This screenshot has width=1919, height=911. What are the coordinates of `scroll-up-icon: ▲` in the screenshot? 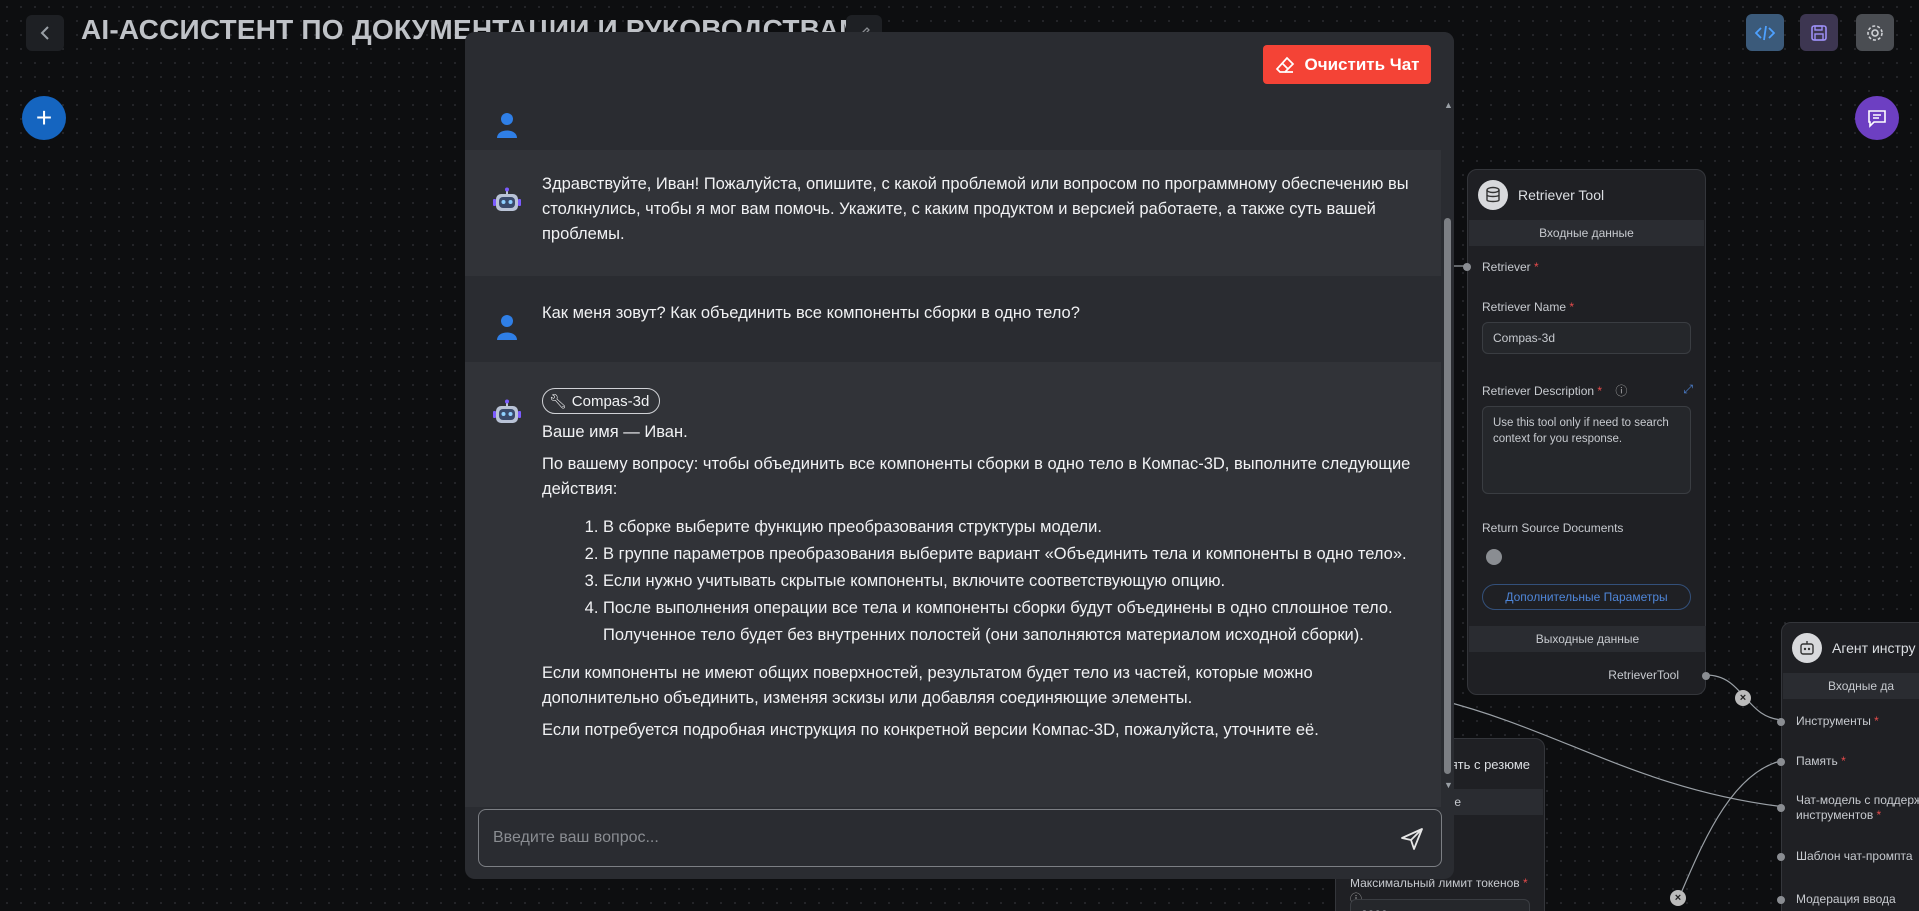 It's located at (1448, 105).